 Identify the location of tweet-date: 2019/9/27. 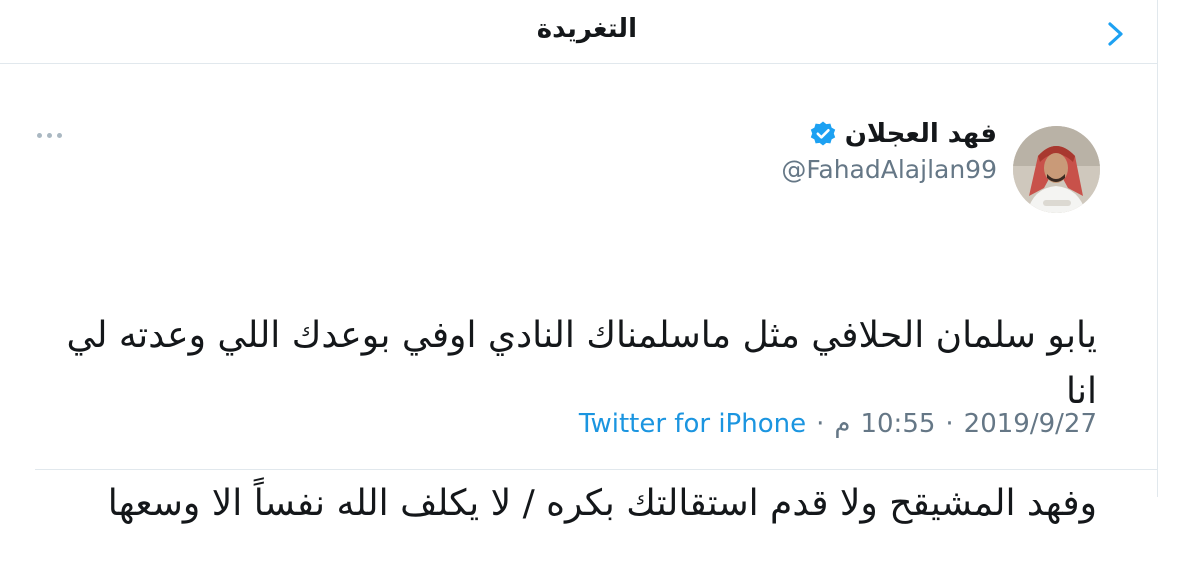
(1030, 424).